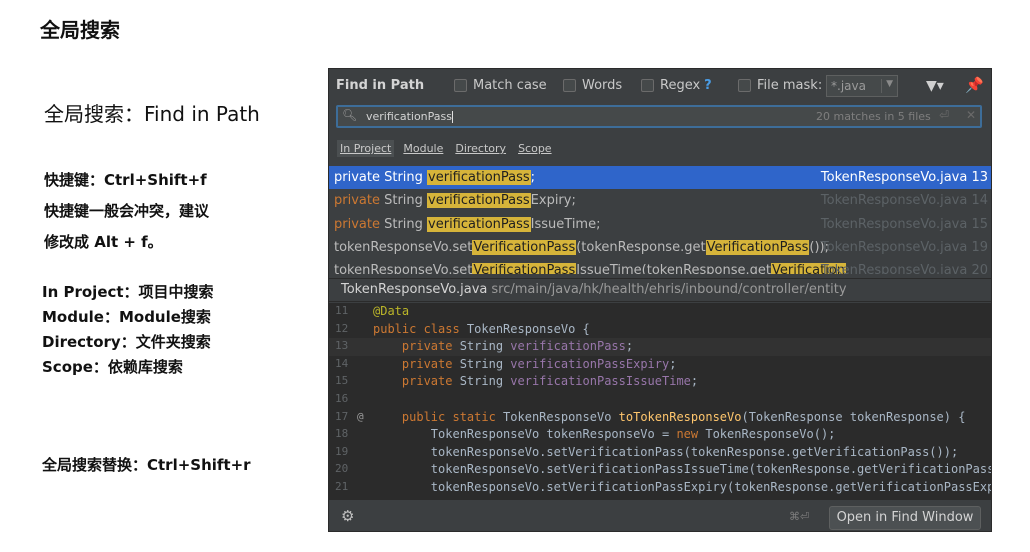  Describe the element at coordinates (944, 115) in the screenshot. I see `newline-icon: ⏎` at that location.